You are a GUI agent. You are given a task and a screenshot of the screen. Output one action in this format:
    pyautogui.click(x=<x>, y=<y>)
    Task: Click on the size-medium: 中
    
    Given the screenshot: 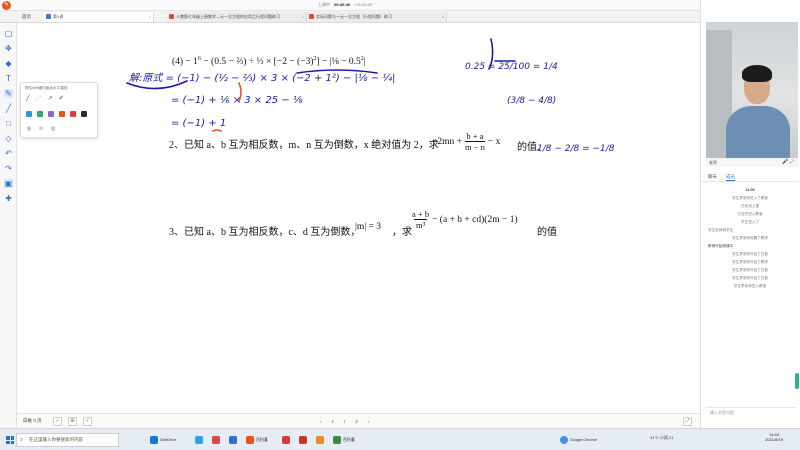 What is the action you would take?
    pyautogui.click(x=41, y=129)
    